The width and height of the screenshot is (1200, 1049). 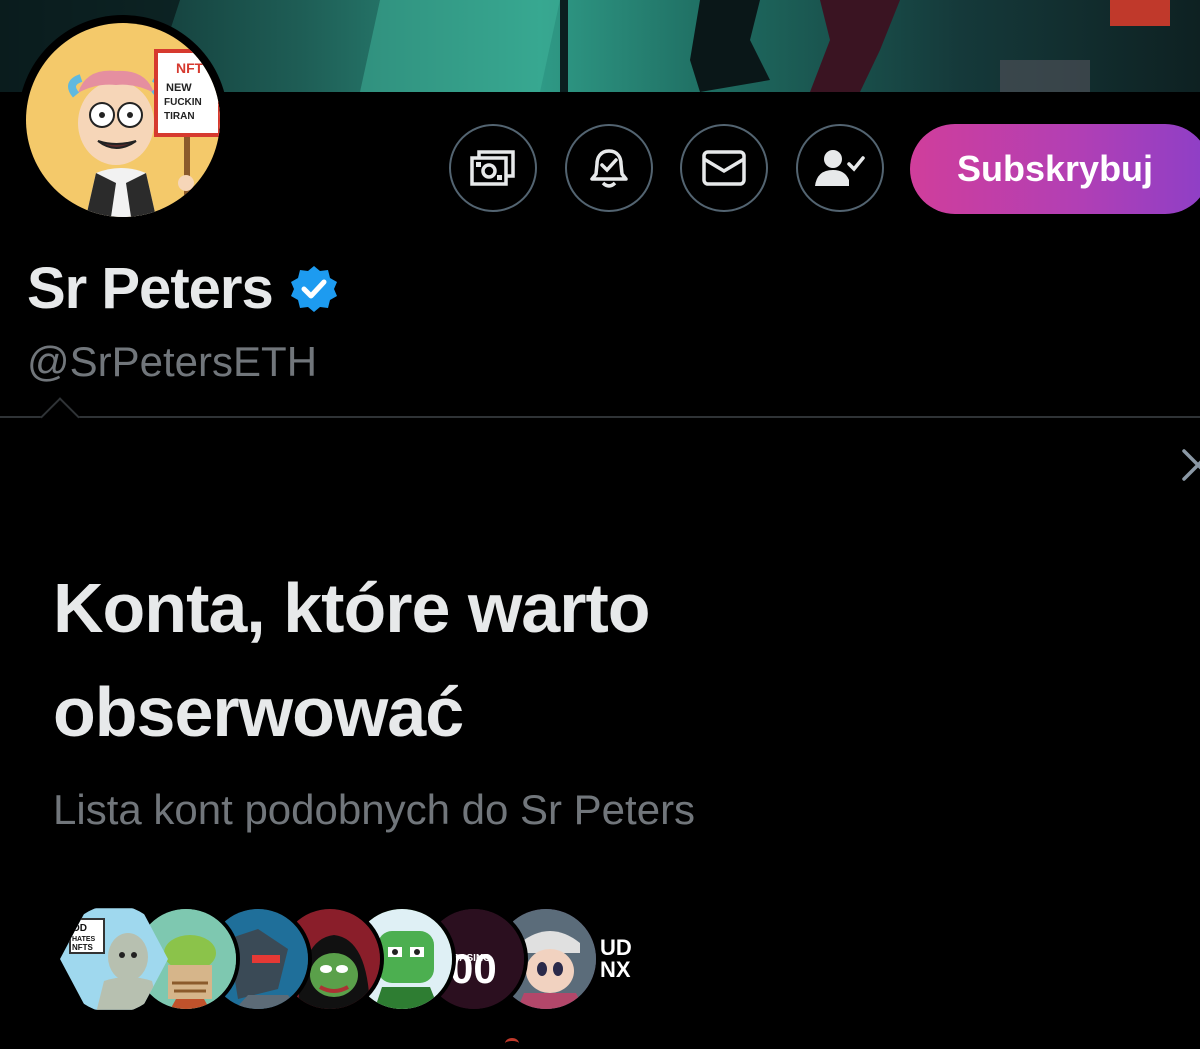 I want to click on envelope-icon, so click(x=724, y=168).